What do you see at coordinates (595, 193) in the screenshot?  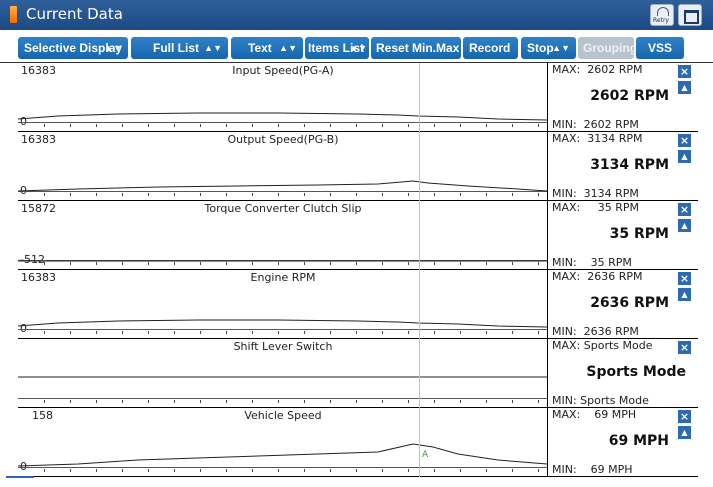 I see `min-value: MIN: 3134 RPM` at bounding box center [595, 193].